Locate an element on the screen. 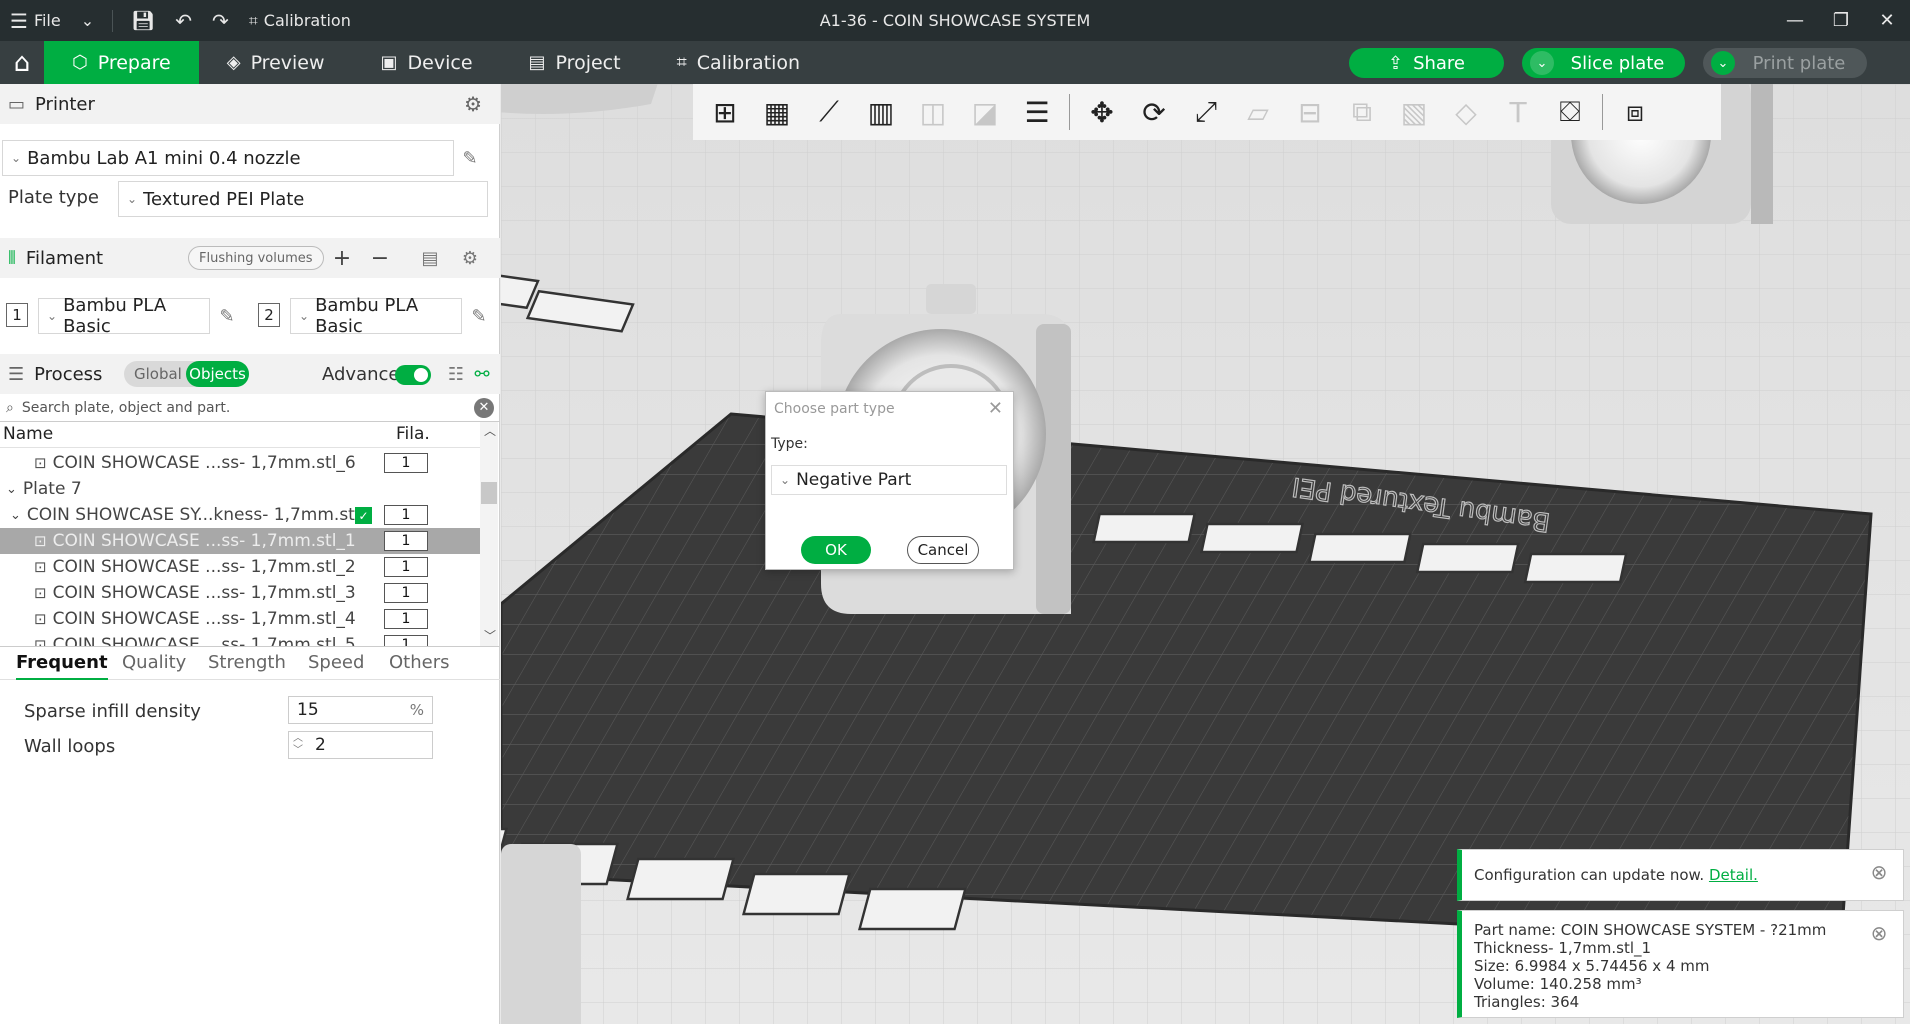 This screenshot has height=1024, width=1910. tab-preview: ◈ Preview is located at coordinates (276, 62).